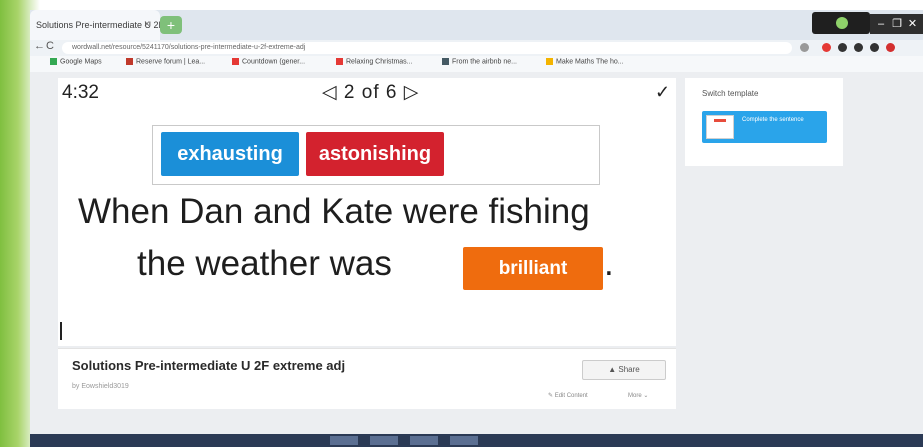 This screenshot has height=447, width=923. Describe the element at coordinates (230, 154) in the screenshot. I see `answer-tile-exhausting: exhausting` at that location.